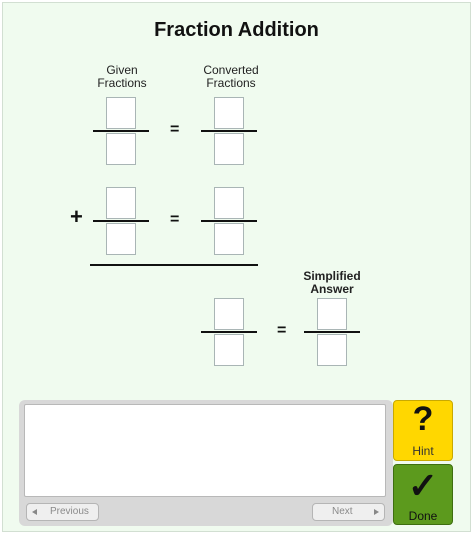 This screenshot has width=475, height=536. I want to click on equals-sign-1: =, so click(175, 129).